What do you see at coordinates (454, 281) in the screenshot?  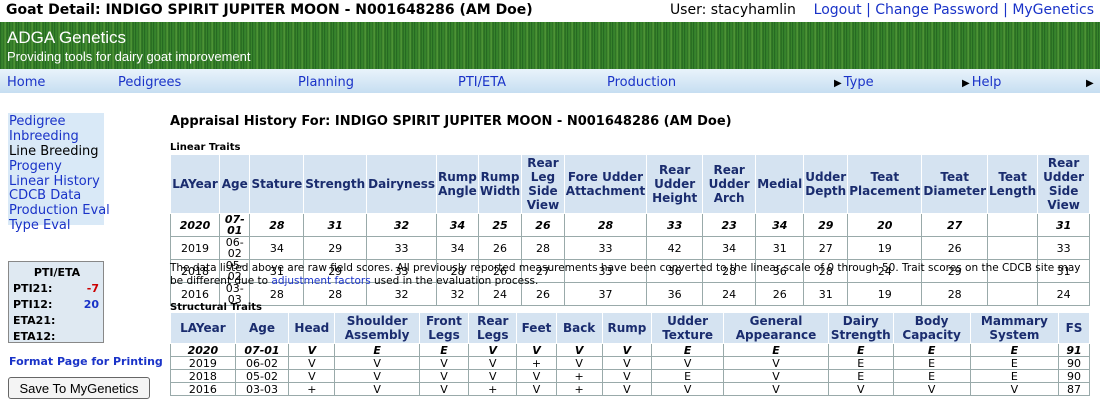 I see `note-end: used in the evaluation process.` at bounding box center [454, 281].